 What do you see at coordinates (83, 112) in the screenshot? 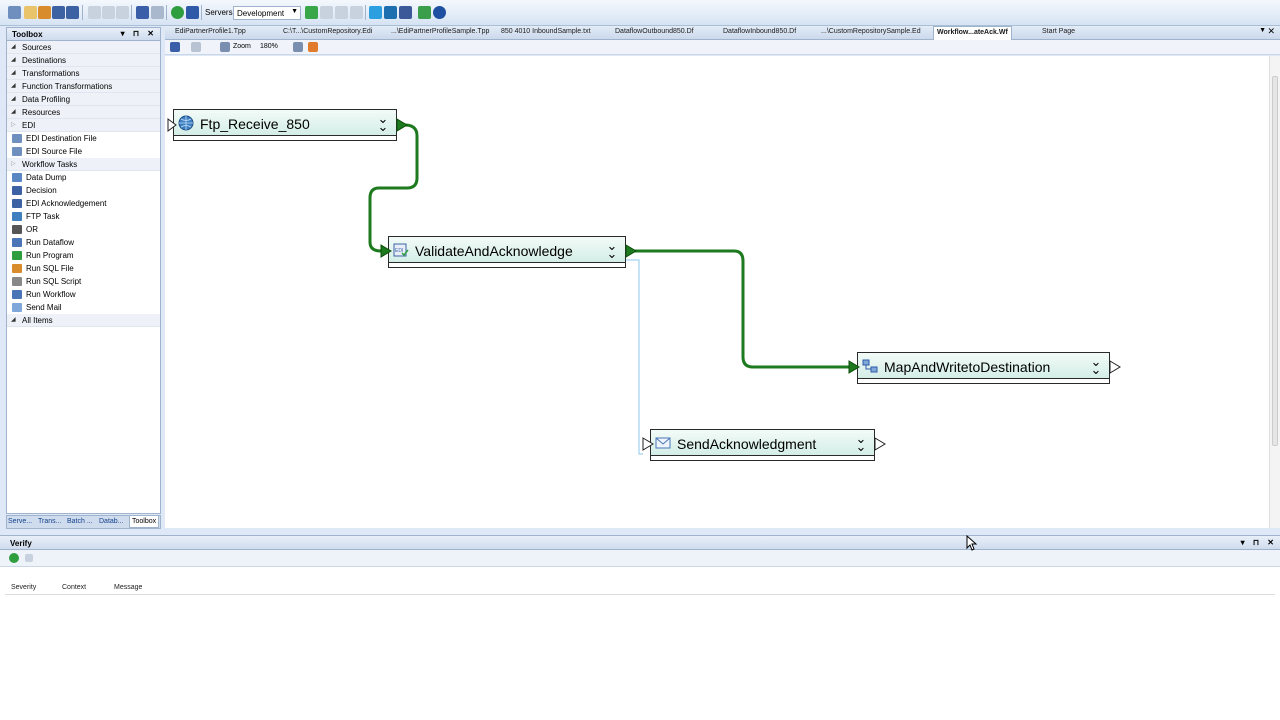
I see `toolbox-category: ◢ Resources` at bounding box center [83, 112].